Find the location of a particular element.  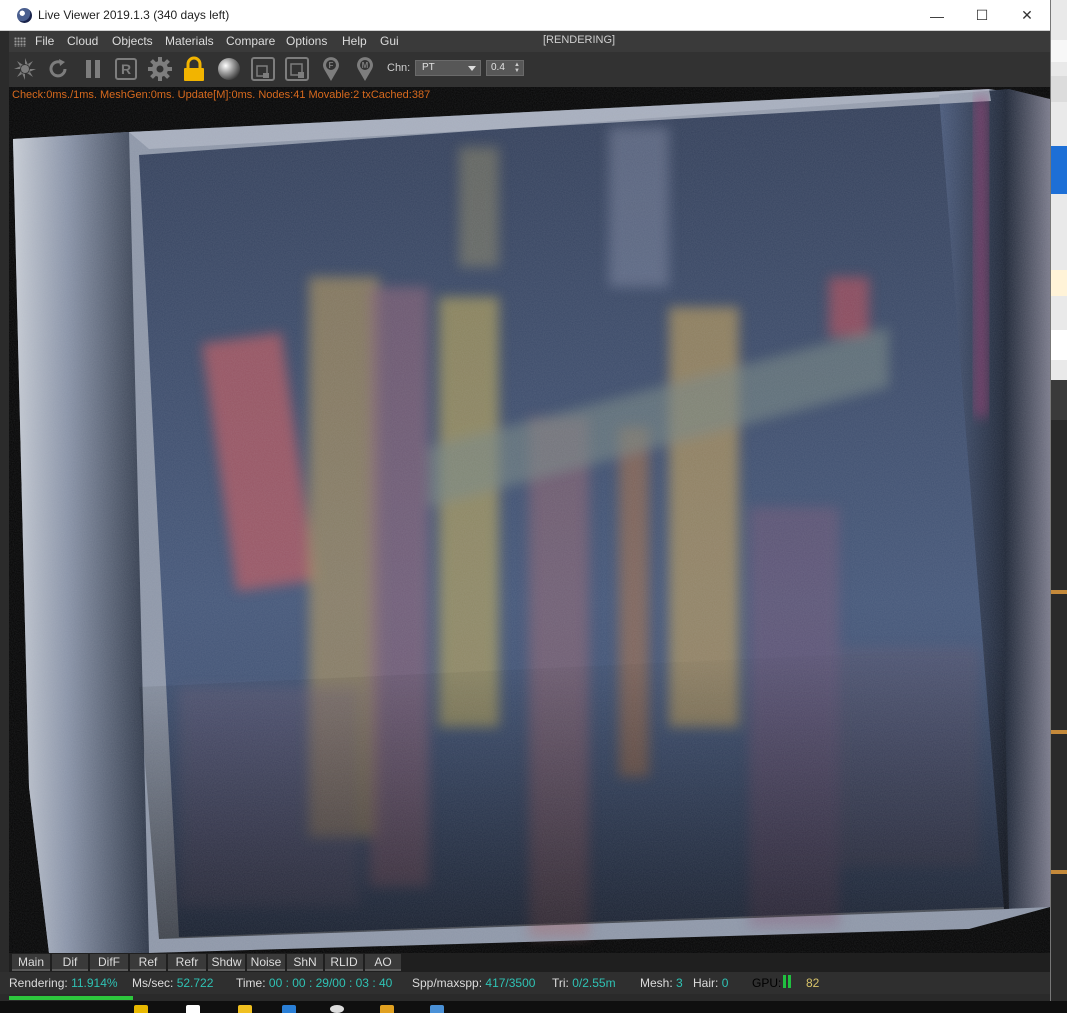

status-mssec: Ms/sec: 52.722 is located at coordinates (173, 983).